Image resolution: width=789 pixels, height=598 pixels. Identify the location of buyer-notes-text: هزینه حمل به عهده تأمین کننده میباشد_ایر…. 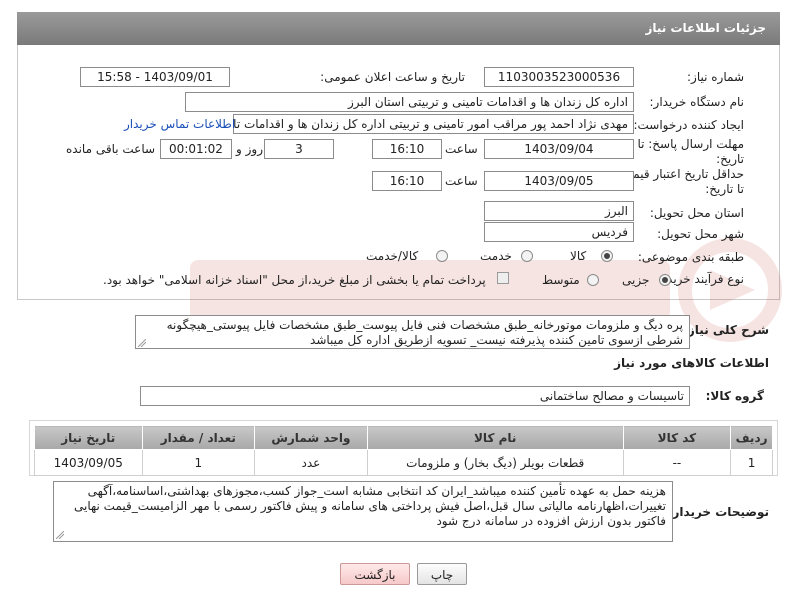
(363, 511).